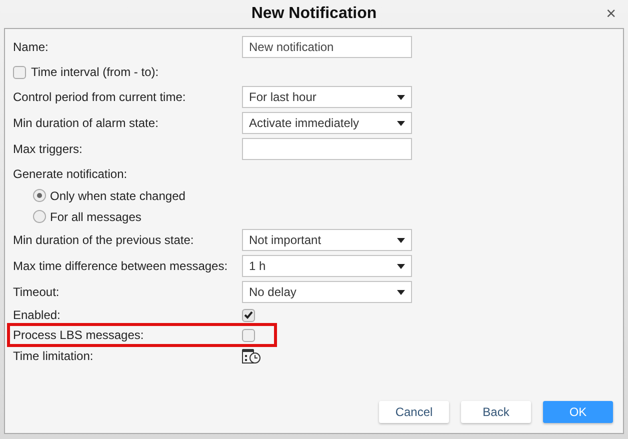  Describe the element at coordinates (327, 266) in the screenshot. I see `dropdown: 1 h` at that location.